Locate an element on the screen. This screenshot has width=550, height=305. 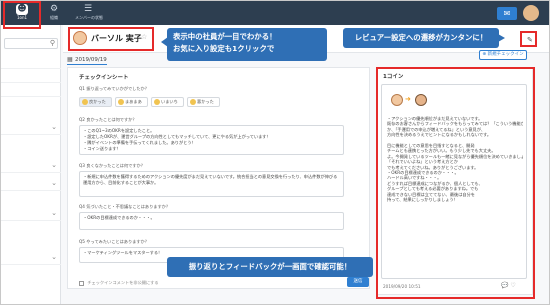
mood-option-bad: 悪かった is located at coordinates (203, 102).